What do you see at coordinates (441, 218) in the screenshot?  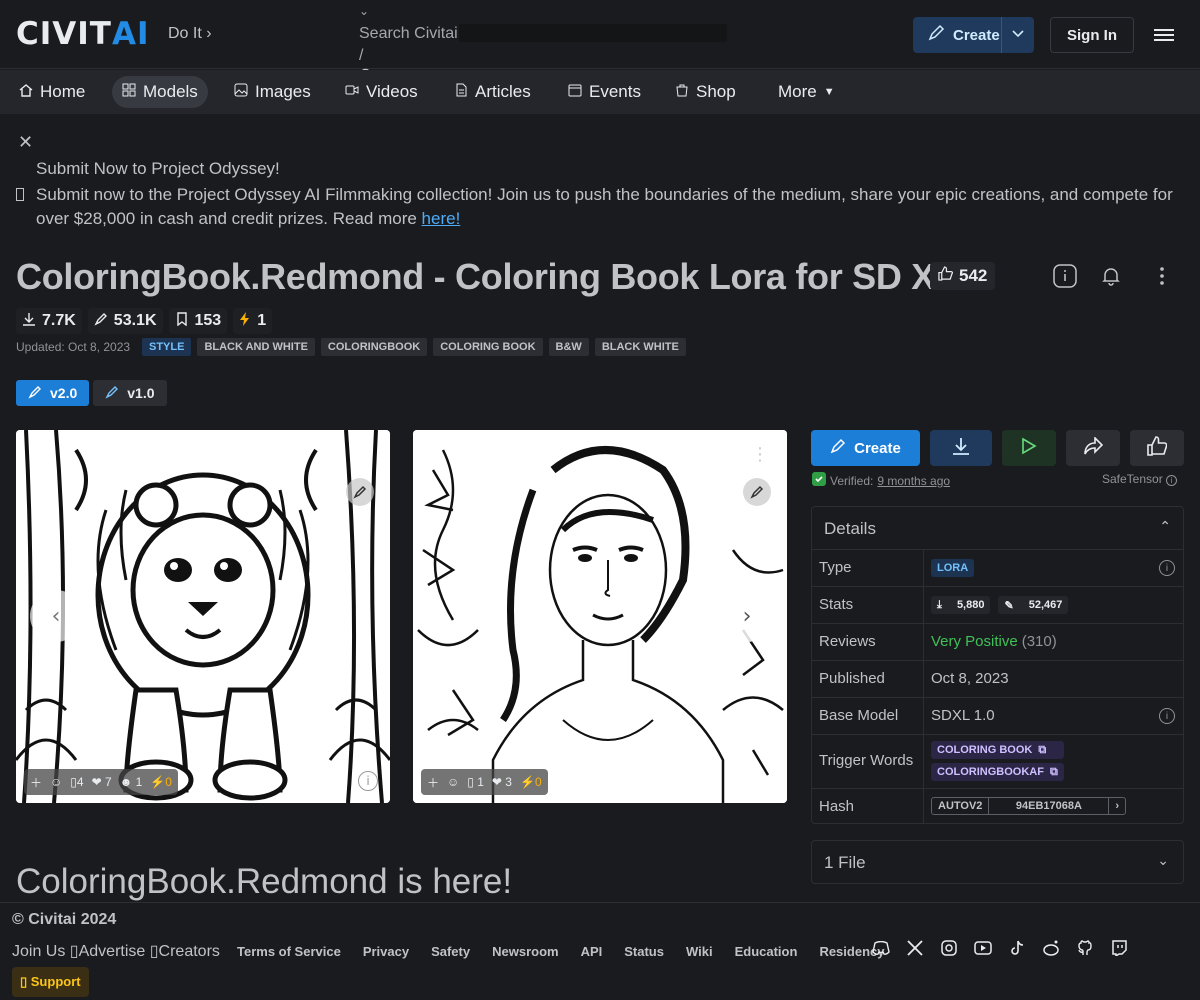 I see `read-more-link: here!` at bounding box center [441, 218].